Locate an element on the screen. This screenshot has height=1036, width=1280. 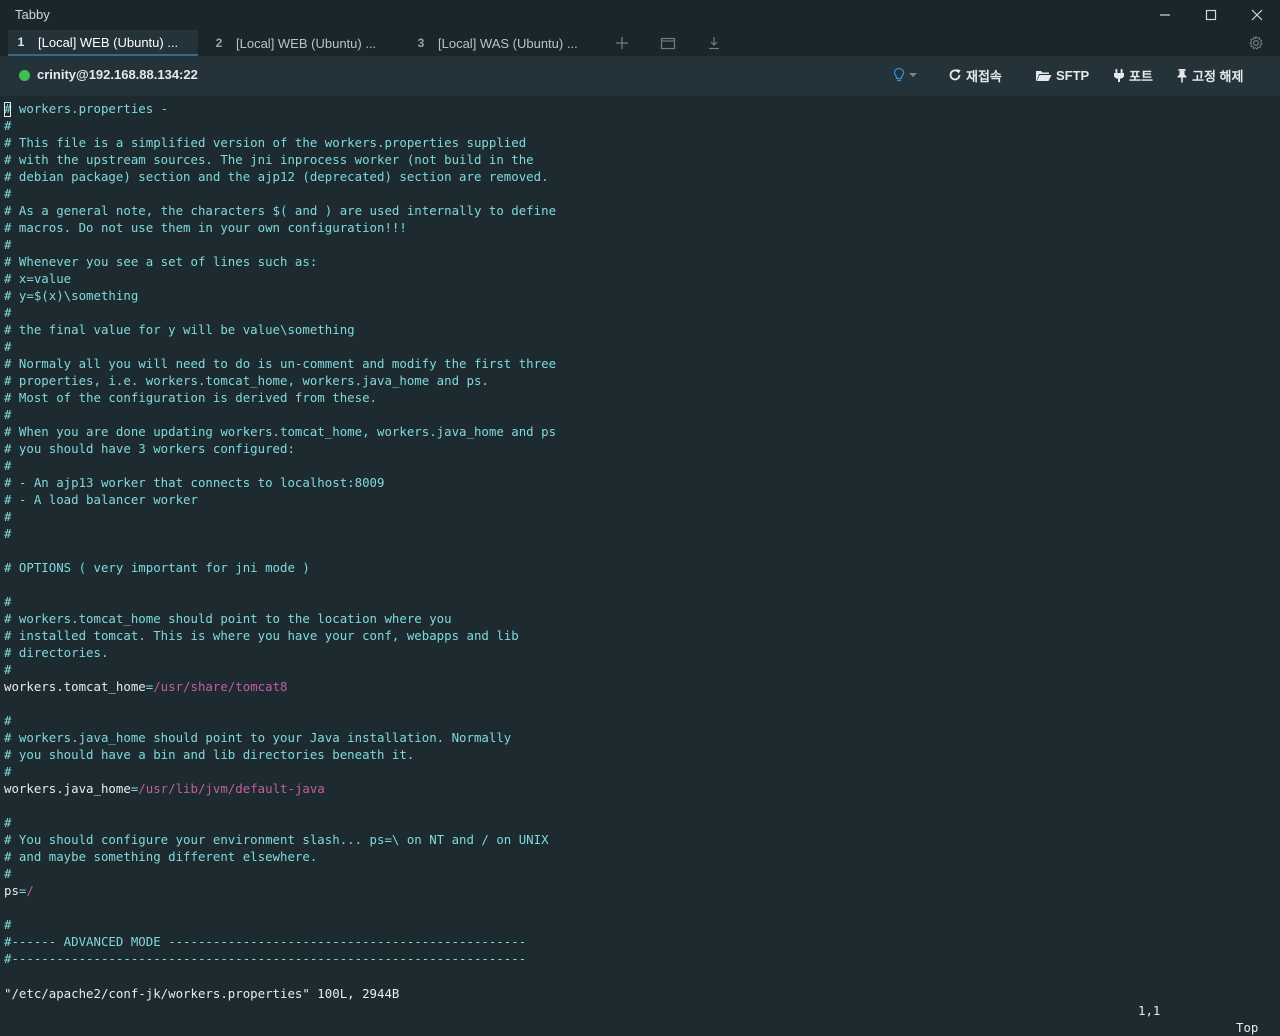
sftp-button: SFTP is located at coordinates (1062, 75).